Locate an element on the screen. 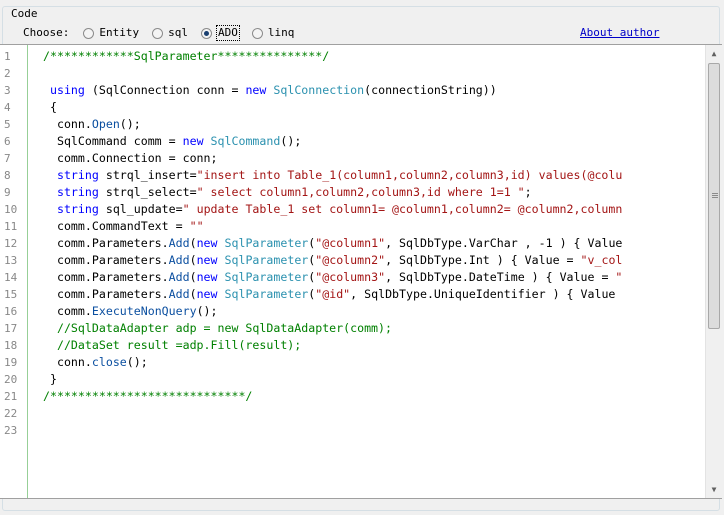  radio-linq: linq is located at coordinates (273, 33).